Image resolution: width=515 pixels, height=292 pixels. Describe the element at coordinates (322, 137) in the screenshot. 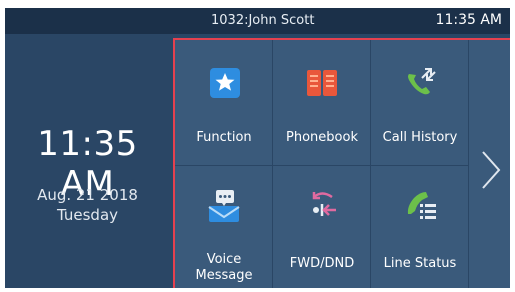

I see `phonebook-label: Phonebook` at that location.